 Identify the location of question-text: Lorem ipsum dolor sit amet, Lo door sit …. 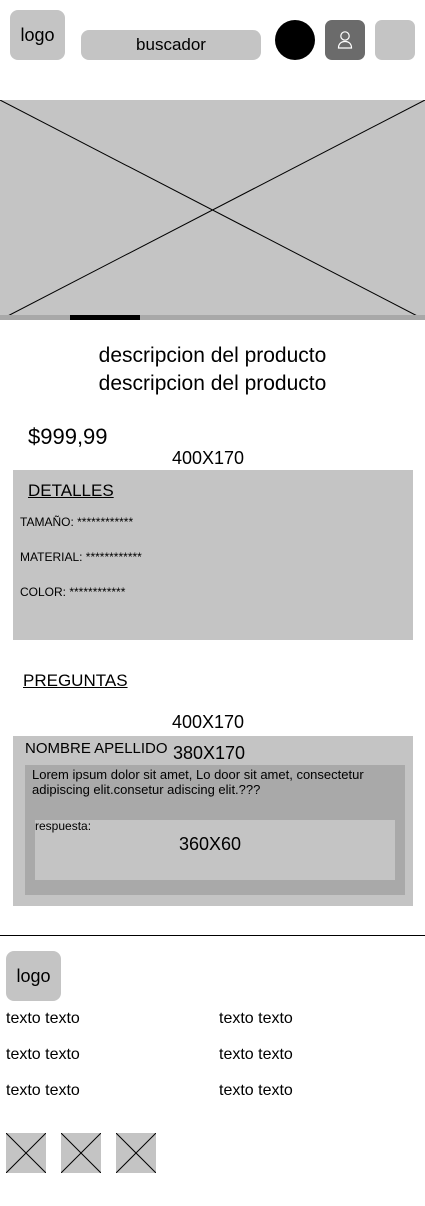
(198, 782).